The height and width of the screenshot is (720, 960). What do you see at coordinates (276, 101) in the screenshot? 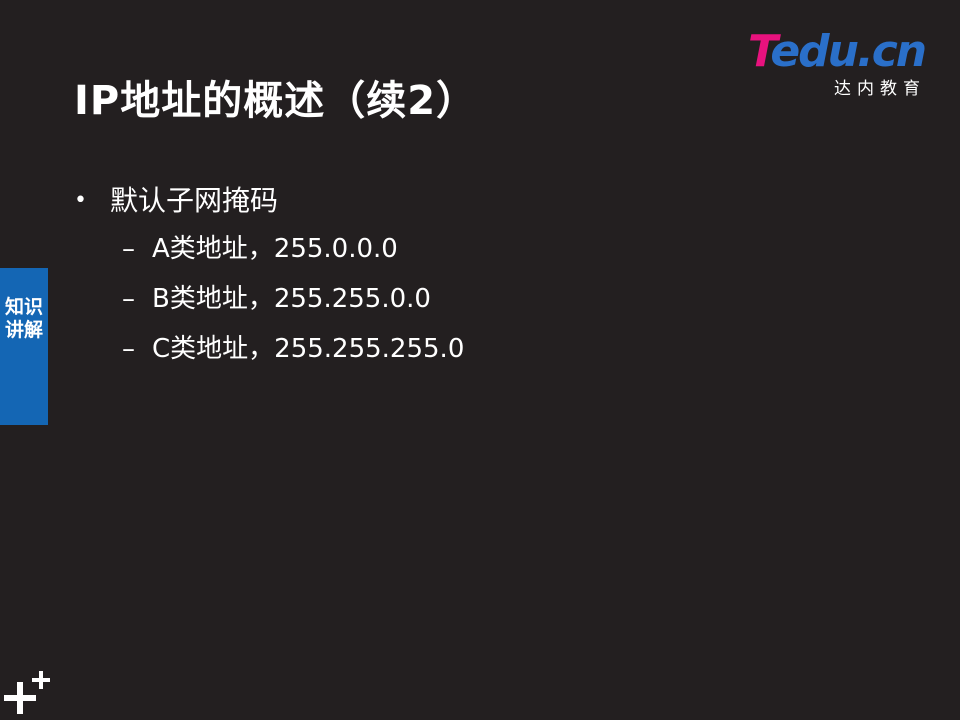
I see `slide-title: IP地址的概述（续2）` at bounding box center [276, 101].